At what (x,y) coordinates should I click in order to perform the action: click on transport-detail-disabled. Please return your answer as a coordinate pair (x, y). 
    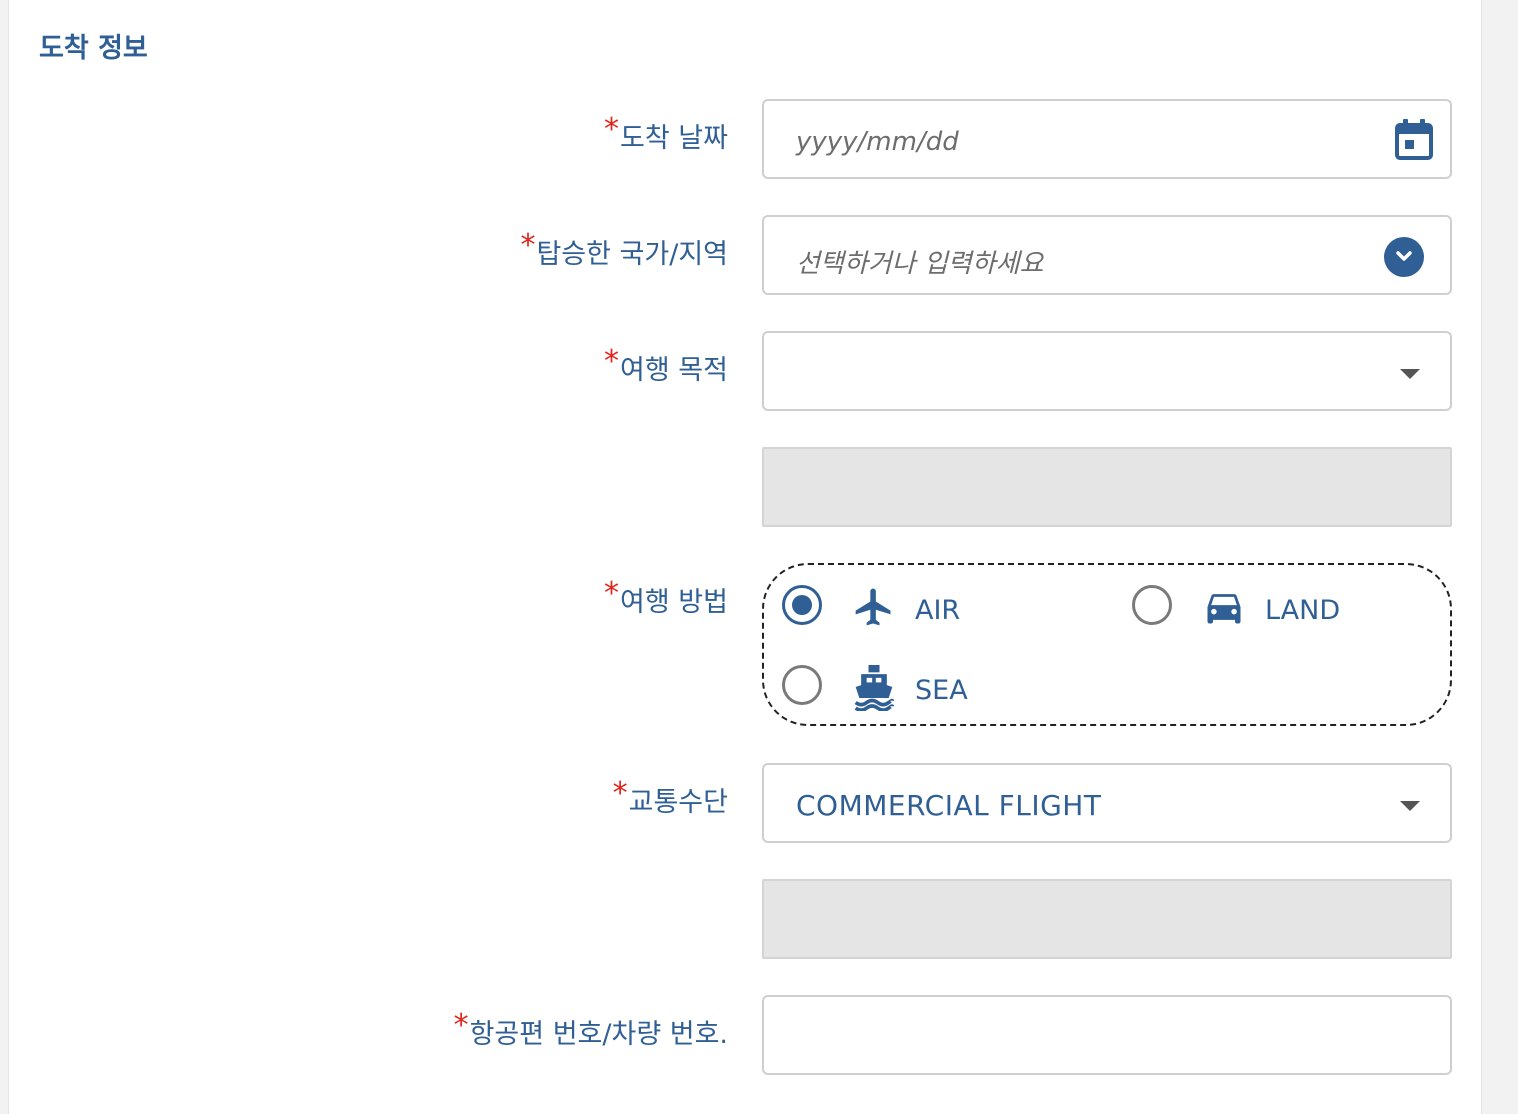
    Looking at the image, I should click on (1107, 919).